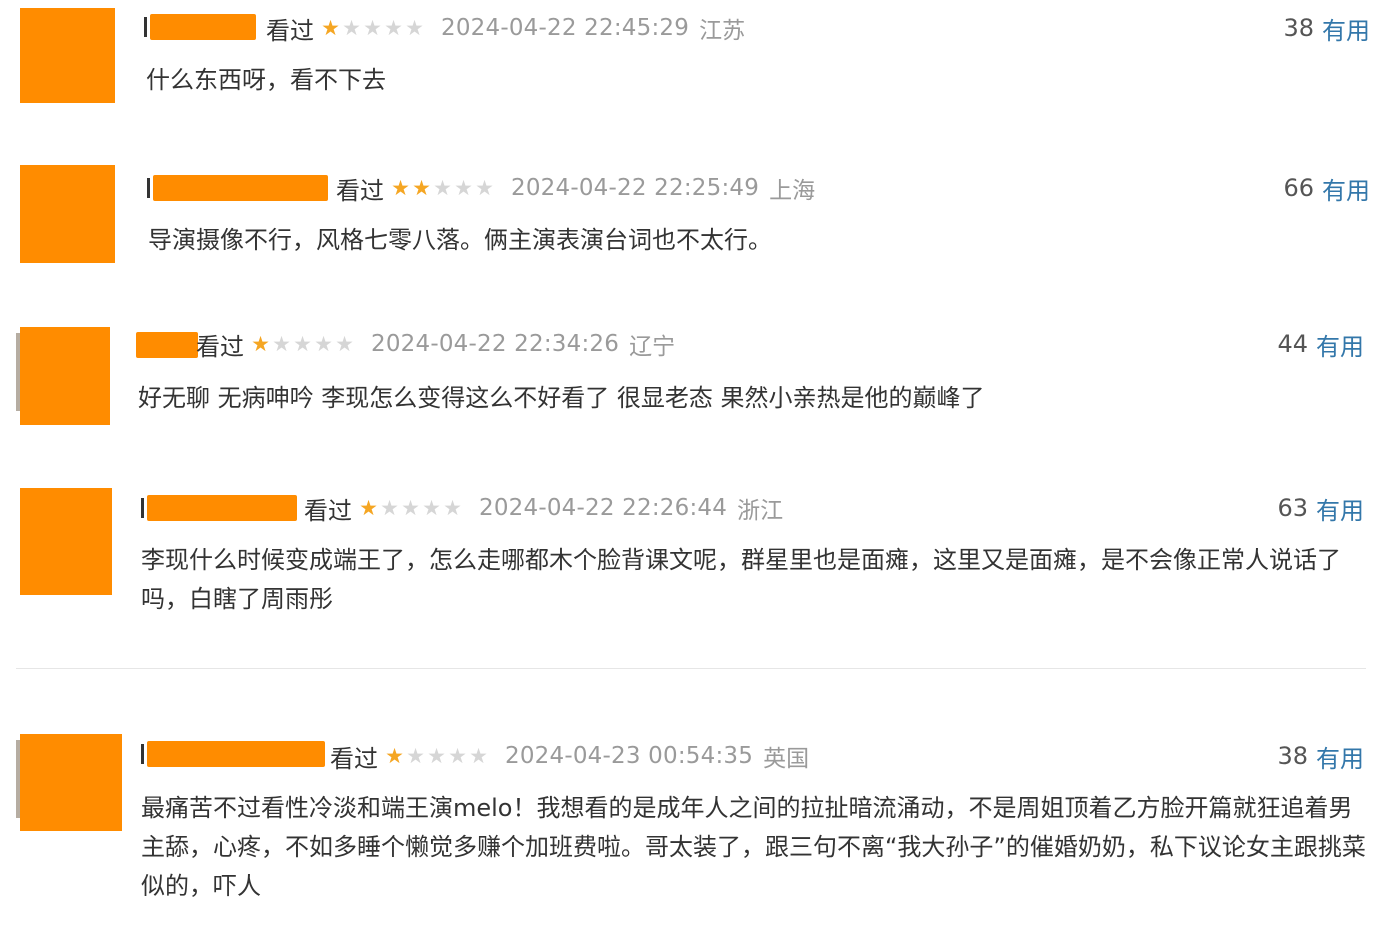  What do you see at coordinates (1292, 508) in the screenshot?
I see `vote-count: 63` at bounding box center [1292, 508].